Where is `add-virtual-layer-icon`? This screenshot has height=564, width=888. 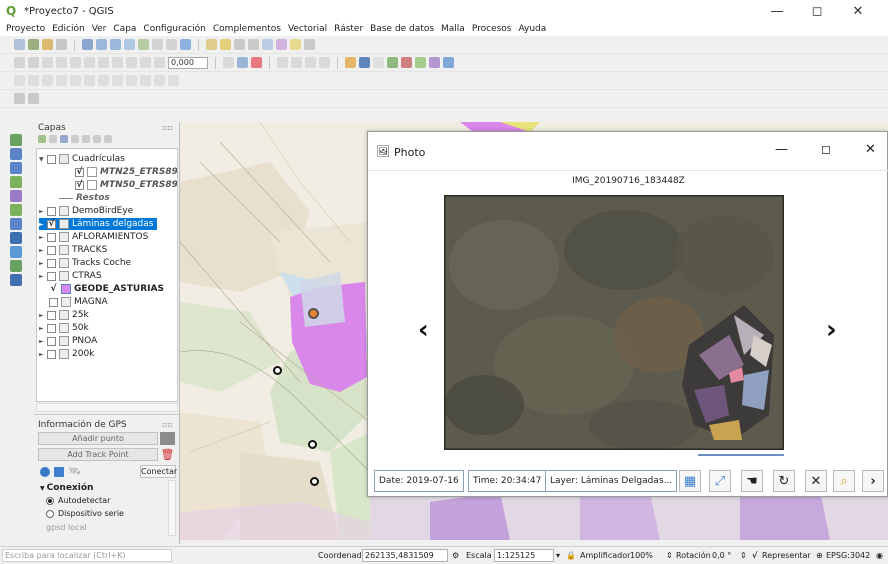
add-virtual-layer-icon is located at coordinates (16, 280).